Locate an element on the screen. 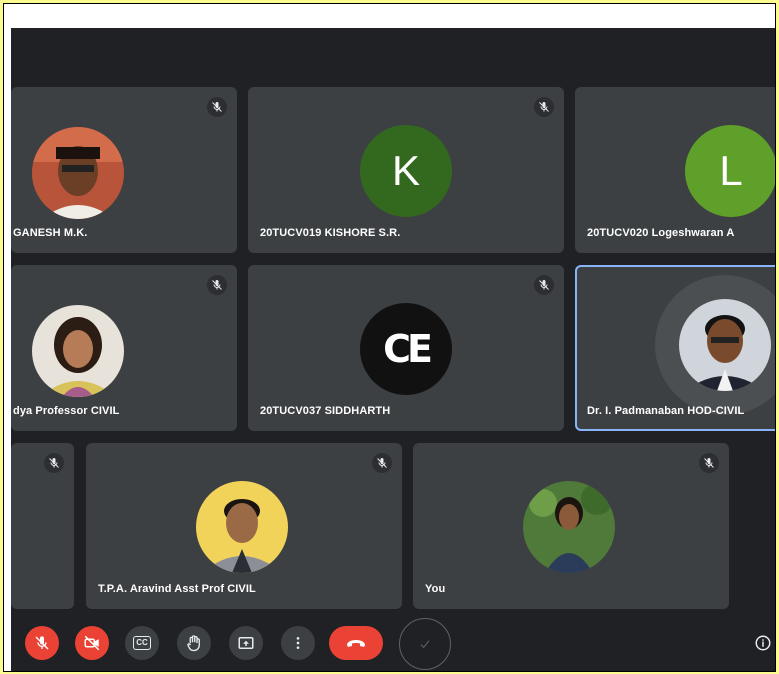 This screenshot has width=779, height=674. mic-toggle-button is located at coordinates (42, 643).